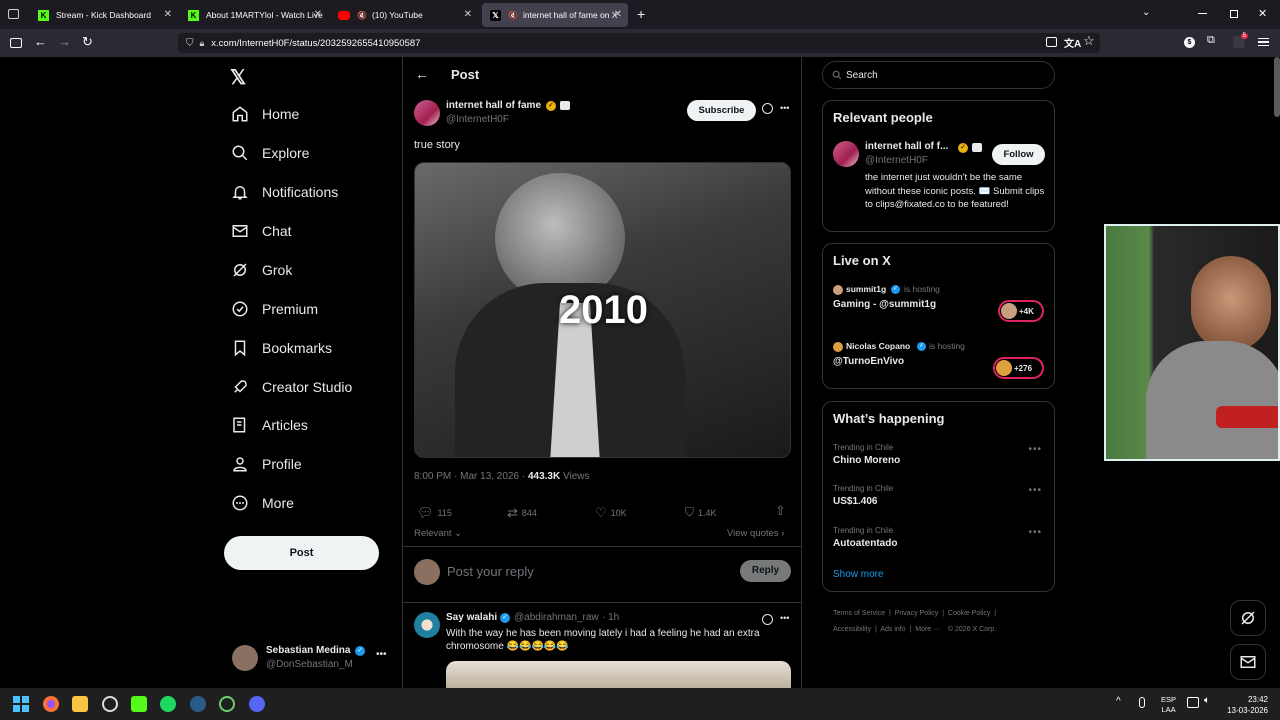  Describe the element at coordinates (1263, 42) in the screenshot. I see `menu-hamburger-icon` at that location.